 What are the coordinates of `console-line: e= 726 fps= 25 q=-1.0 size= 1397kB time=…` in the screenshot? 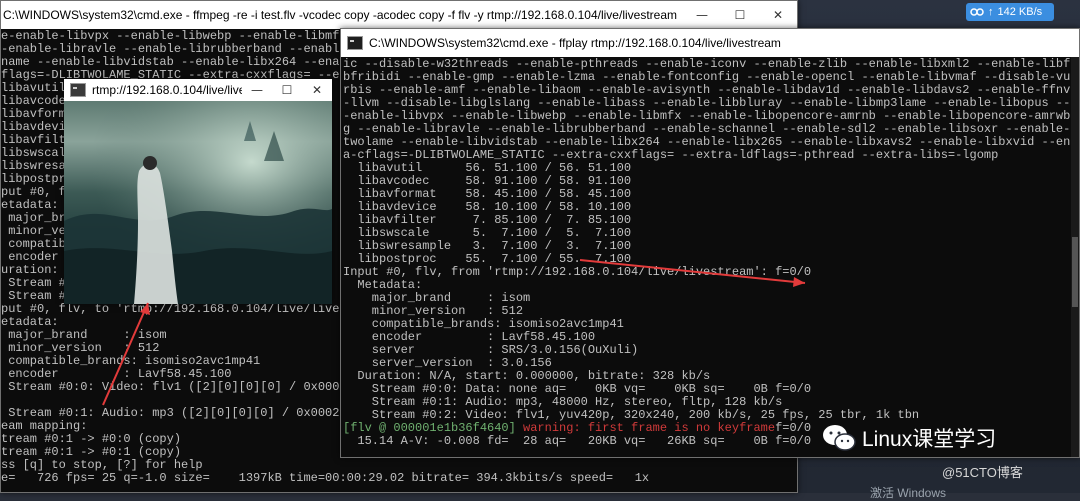 It's located at (325, 478).